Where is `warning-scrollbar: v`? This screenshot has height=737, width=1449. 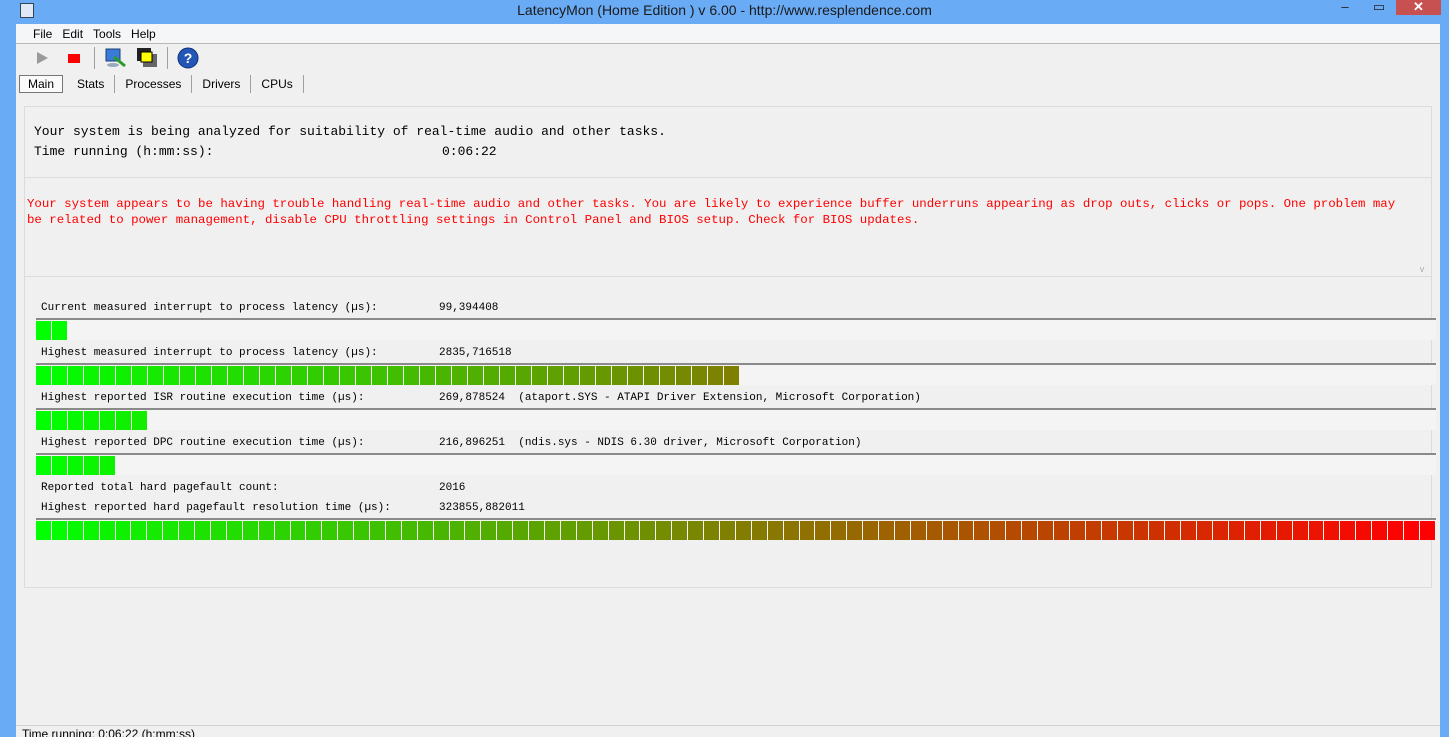 warning-scrollbar: v is located at coordinates (1422, 227).